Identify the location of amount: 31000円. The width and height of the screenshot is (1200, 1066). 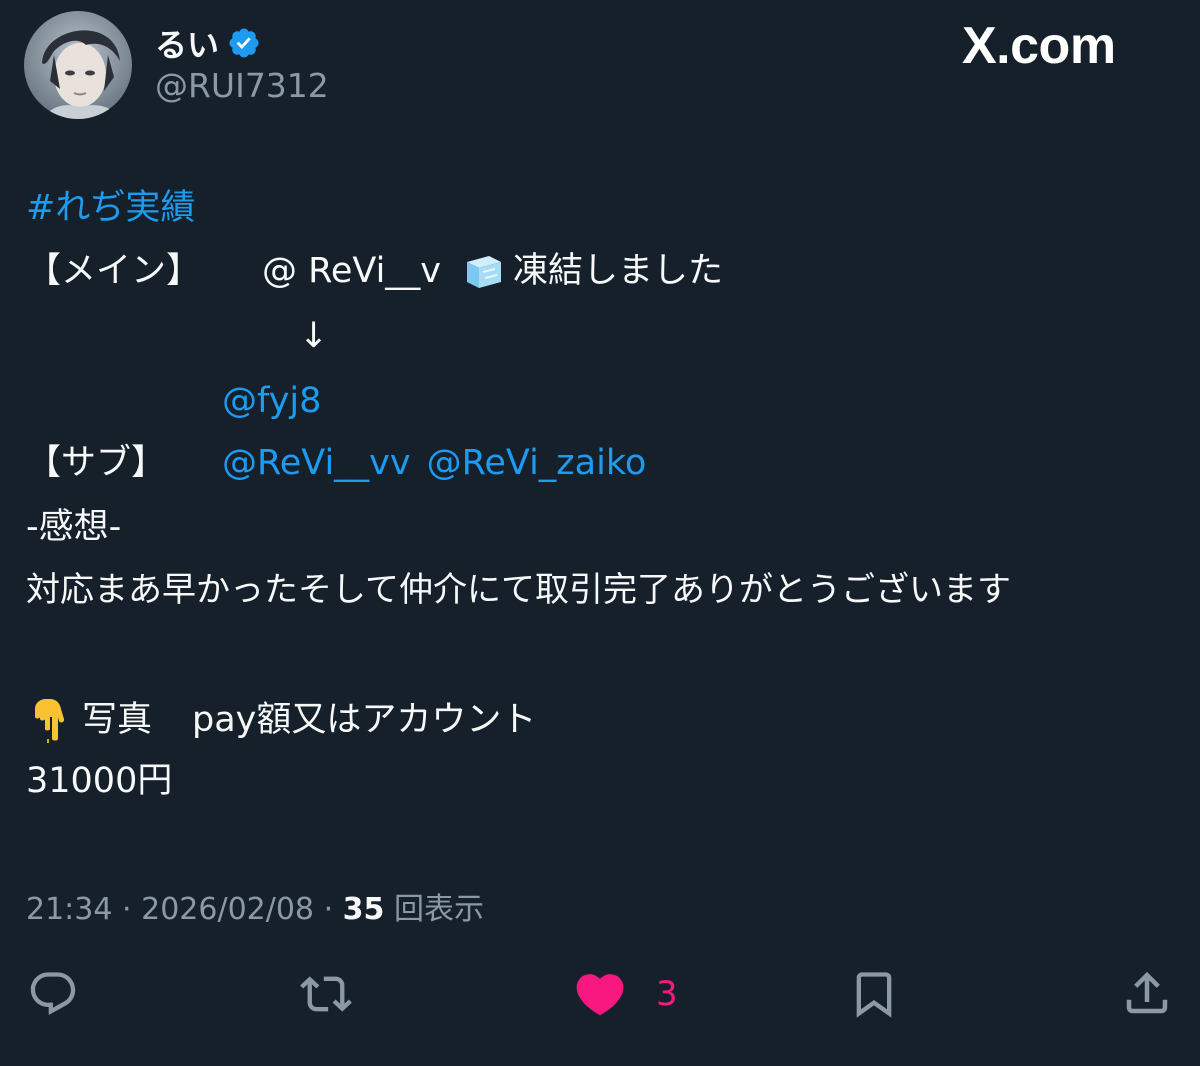
(99, 781).